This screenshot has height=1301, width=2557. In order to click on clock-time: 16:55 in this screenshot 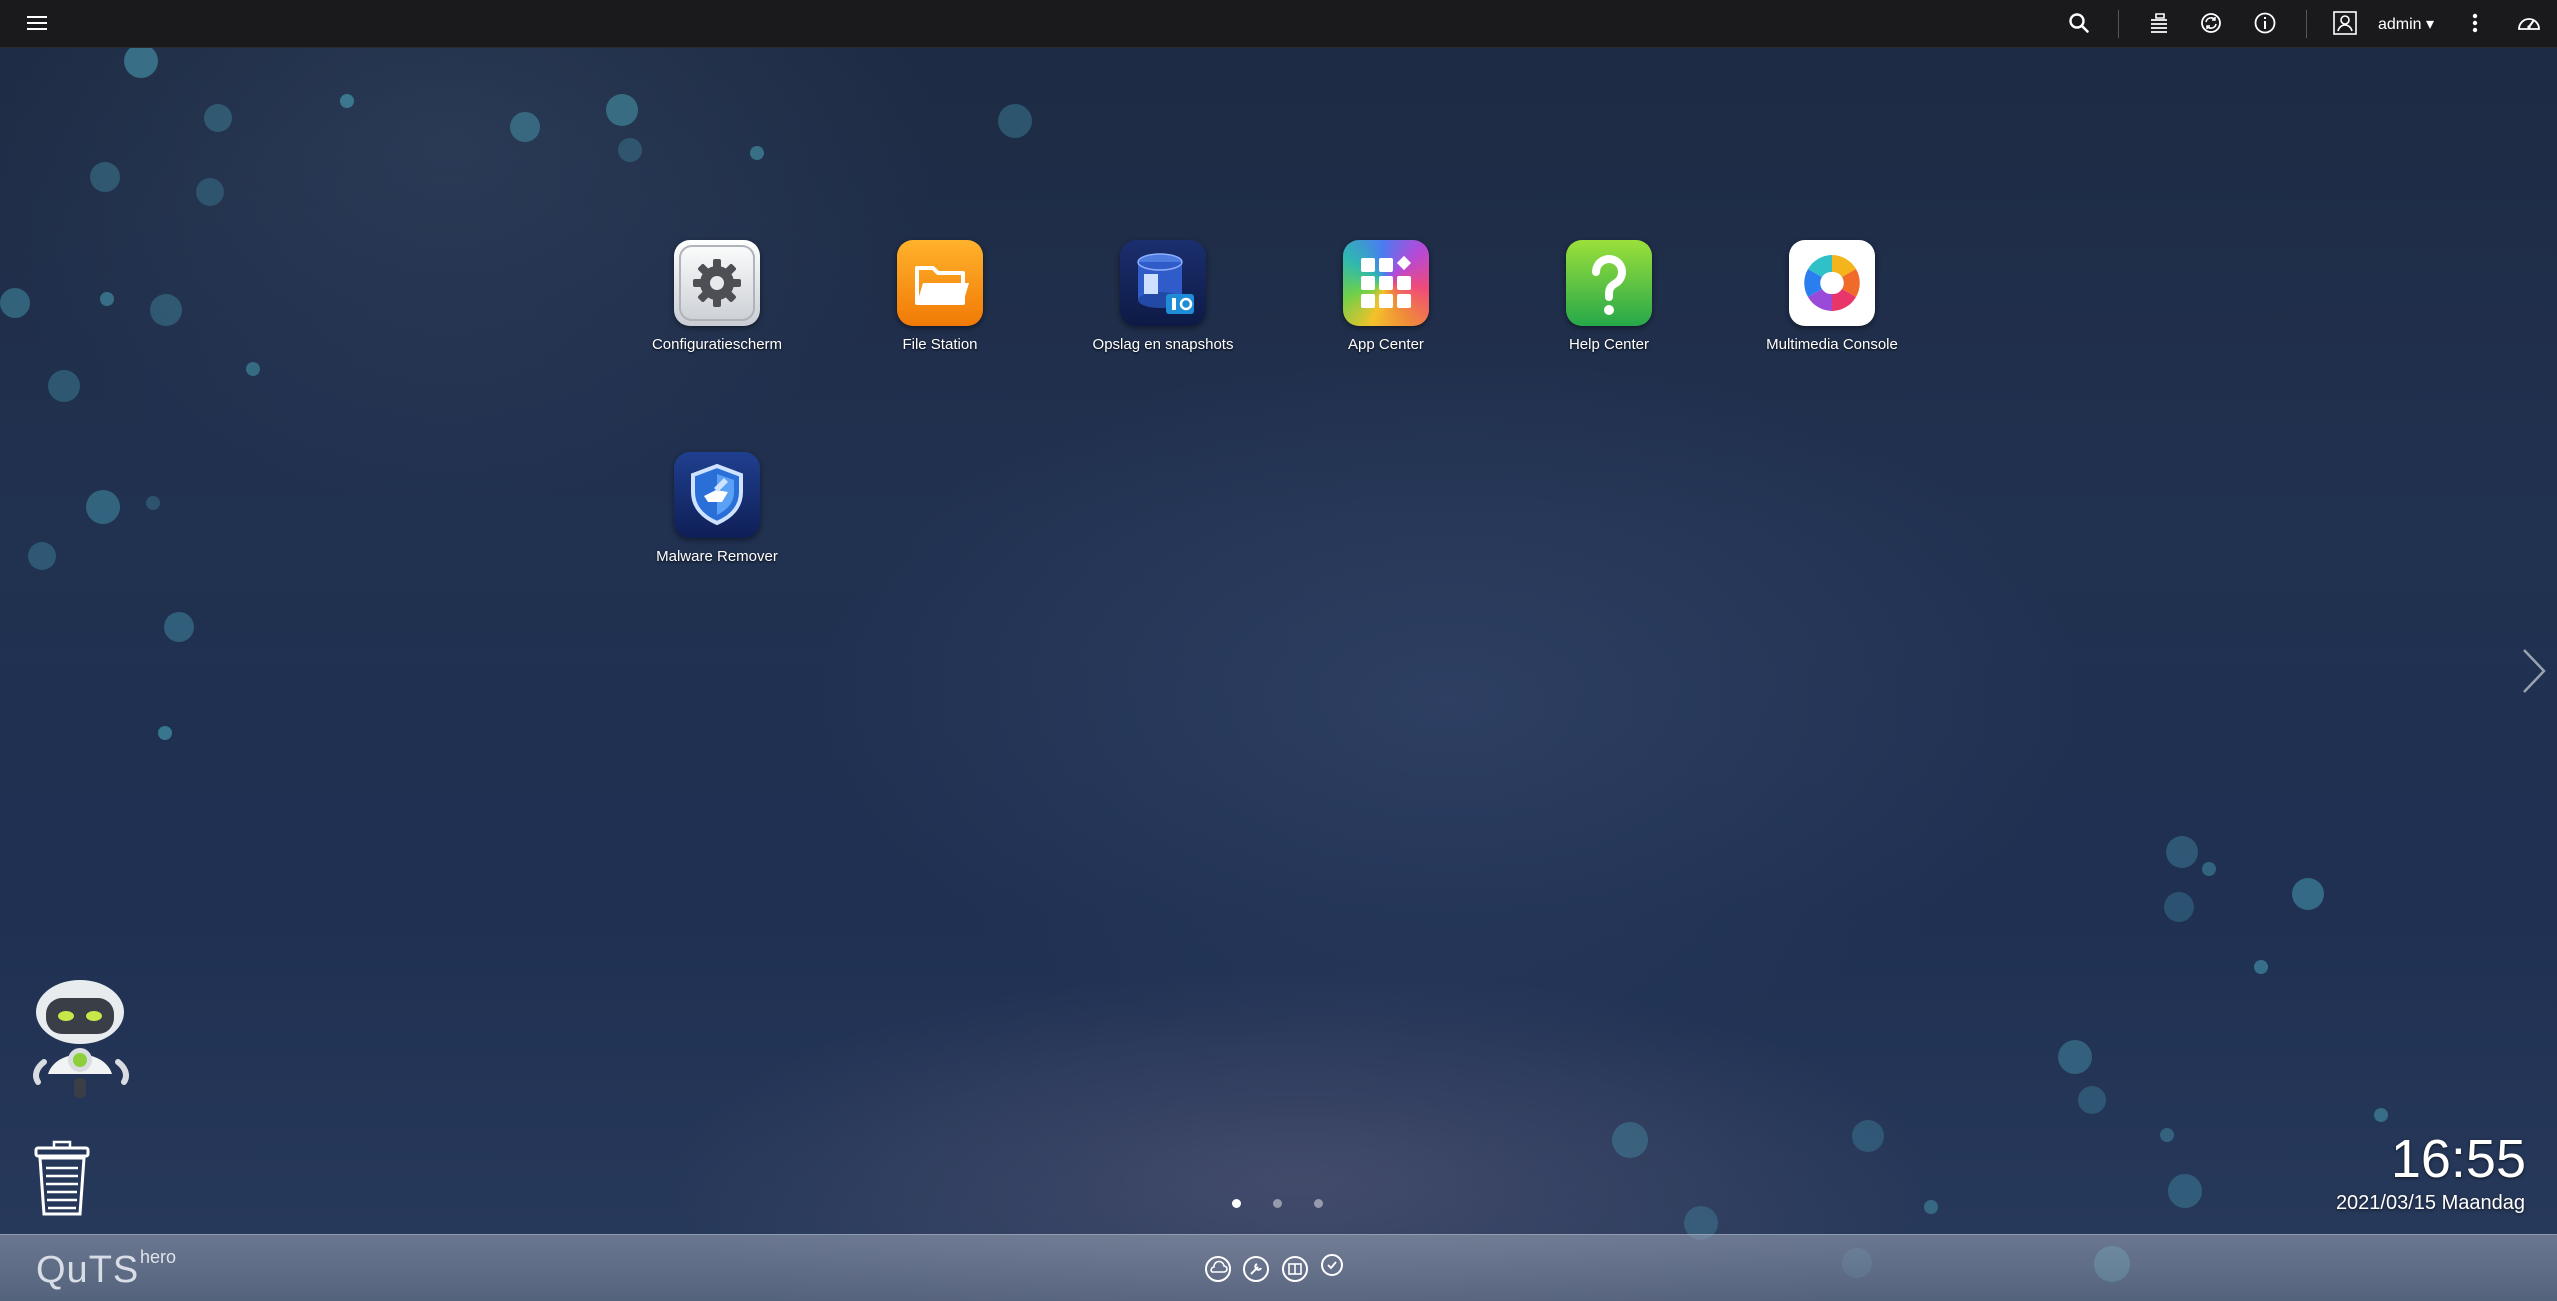, I will do `click(2458, 1159)`.